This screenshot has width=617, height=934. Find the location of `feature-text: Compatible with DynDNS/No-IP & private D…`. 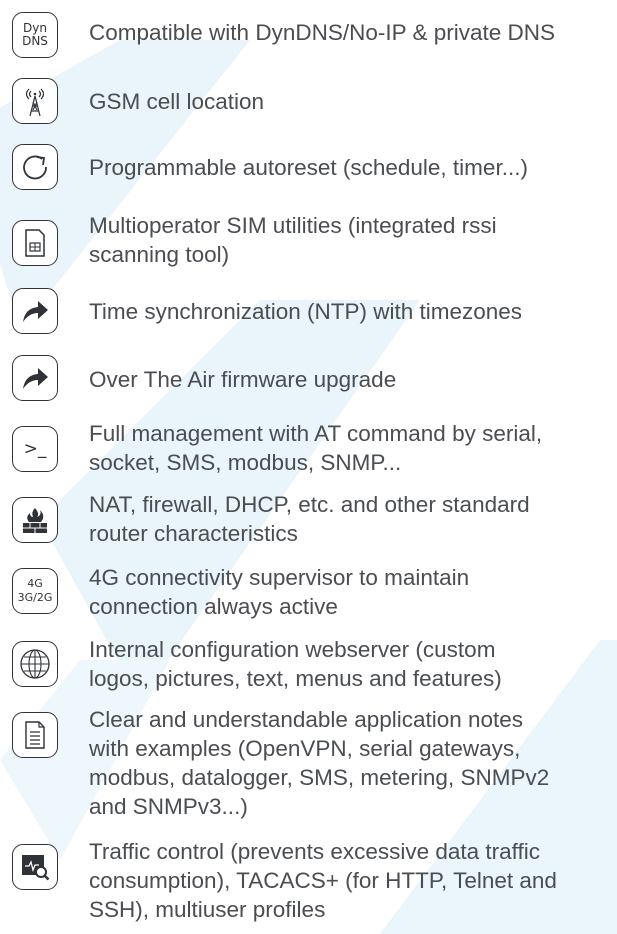

feature-text: Compatible with DynDNS/No-IP & private D… is located at coordinates (322, 32).